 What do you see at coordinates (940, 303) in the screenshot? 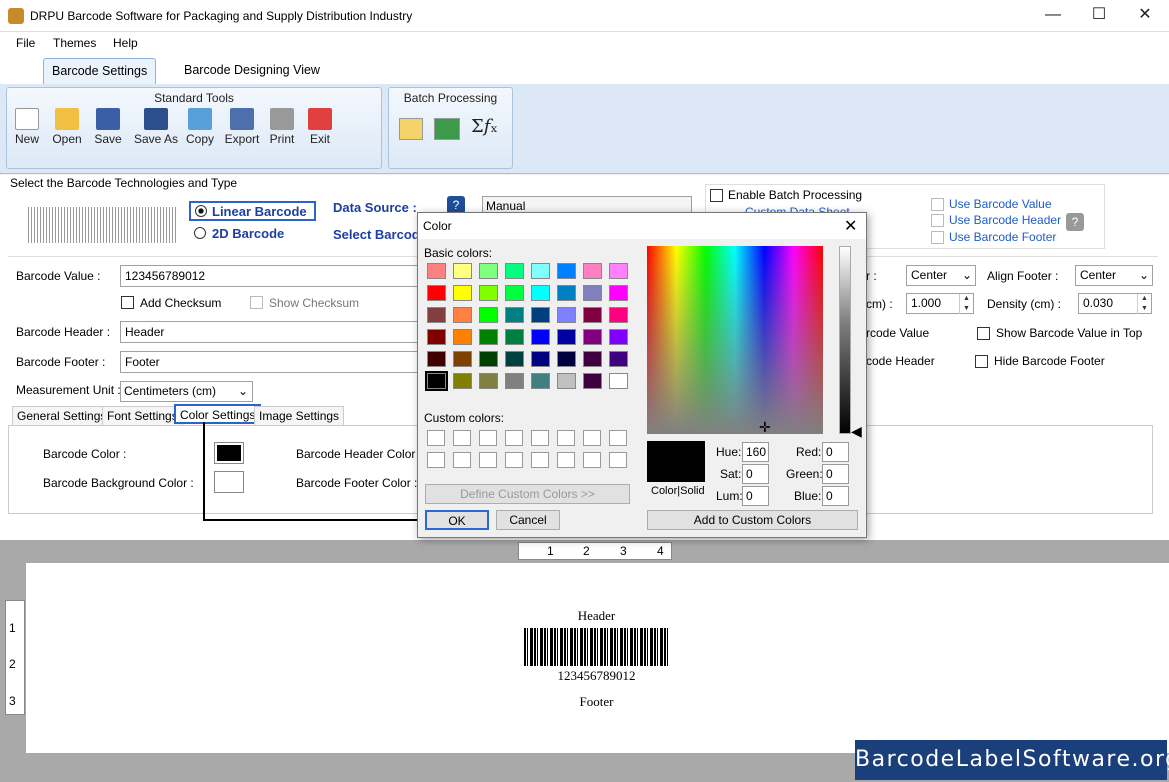
I see `height-input: 1.000 ▲ ▼` at bounding box center [940, 303].